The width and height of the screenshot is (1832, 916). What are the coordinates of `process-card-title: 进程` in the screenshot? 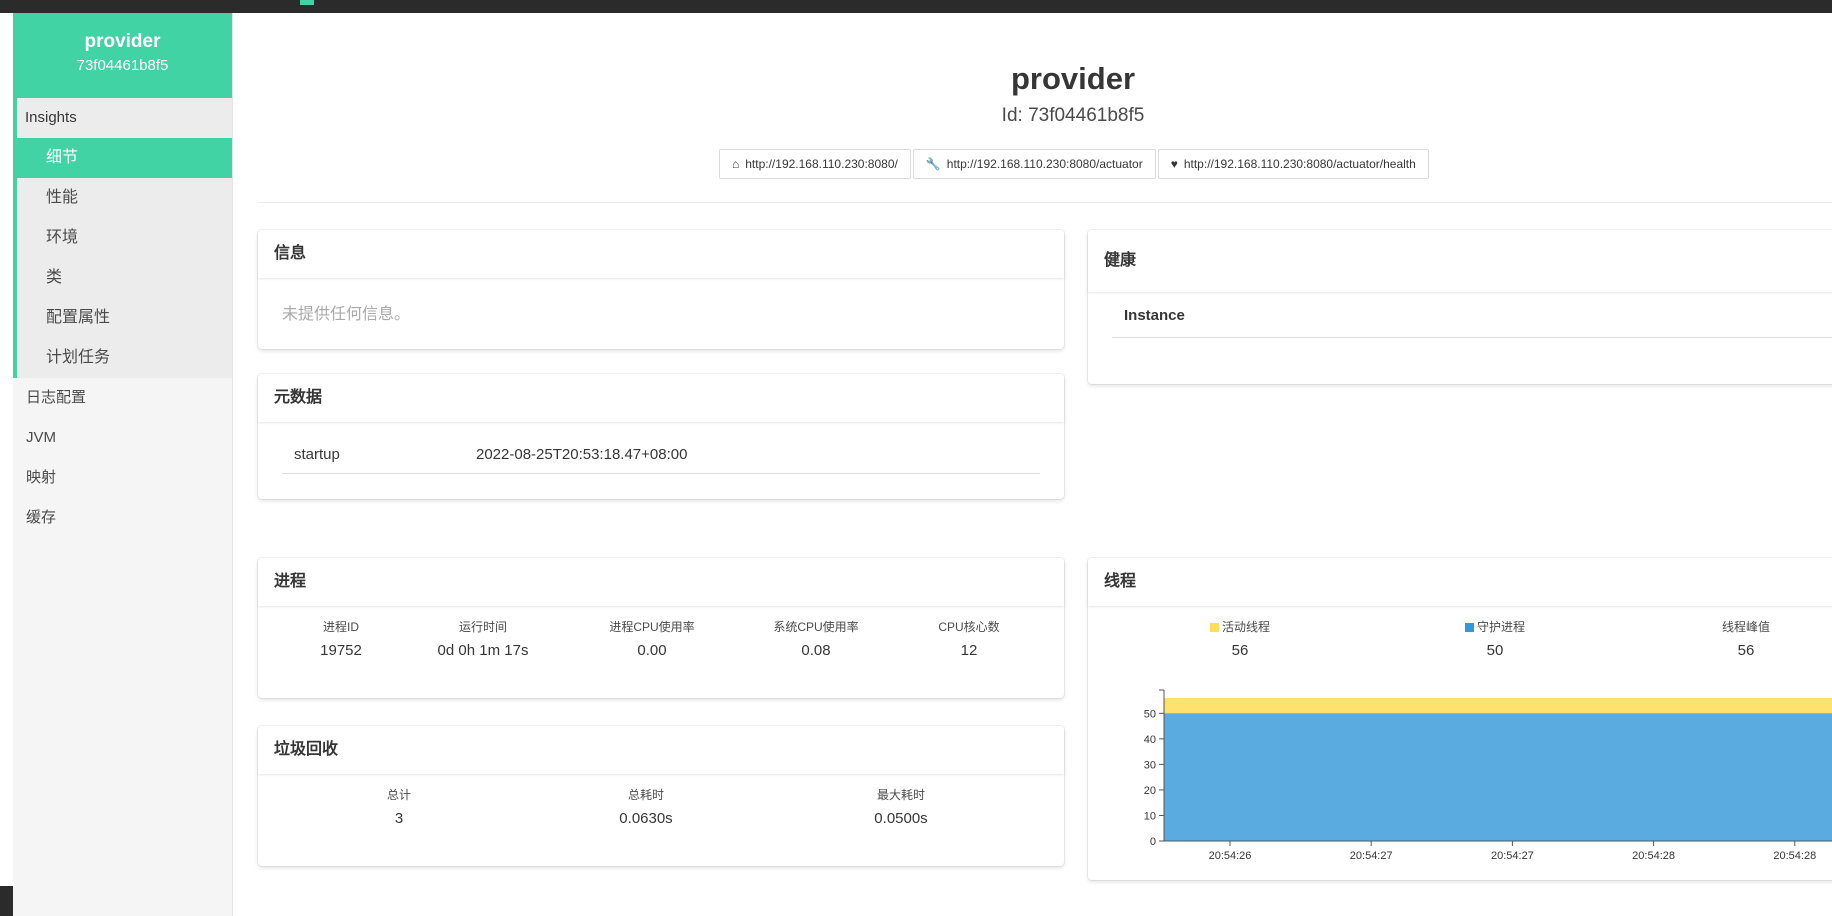 It's located at (661, 582).